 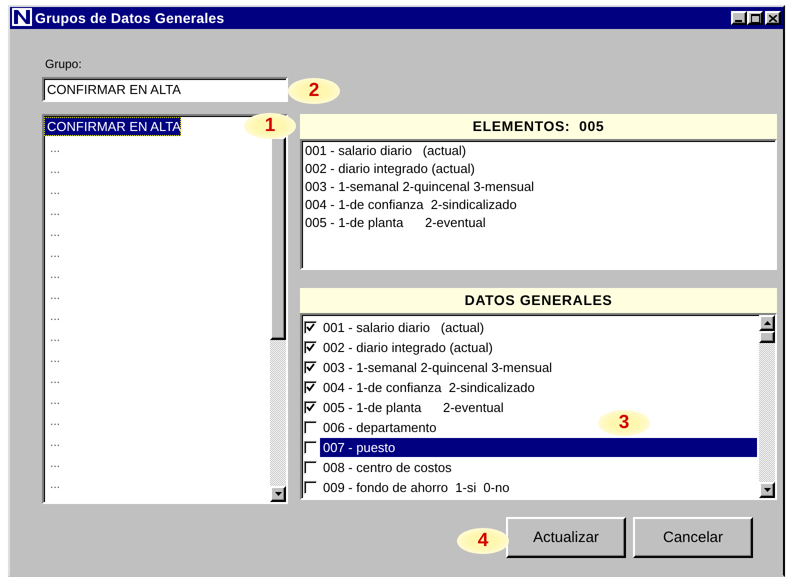 What do you see at coordinates (538, 447) in the screenshot?
I see `list-item: 007 - puesto` at bounding box center [538, 447].